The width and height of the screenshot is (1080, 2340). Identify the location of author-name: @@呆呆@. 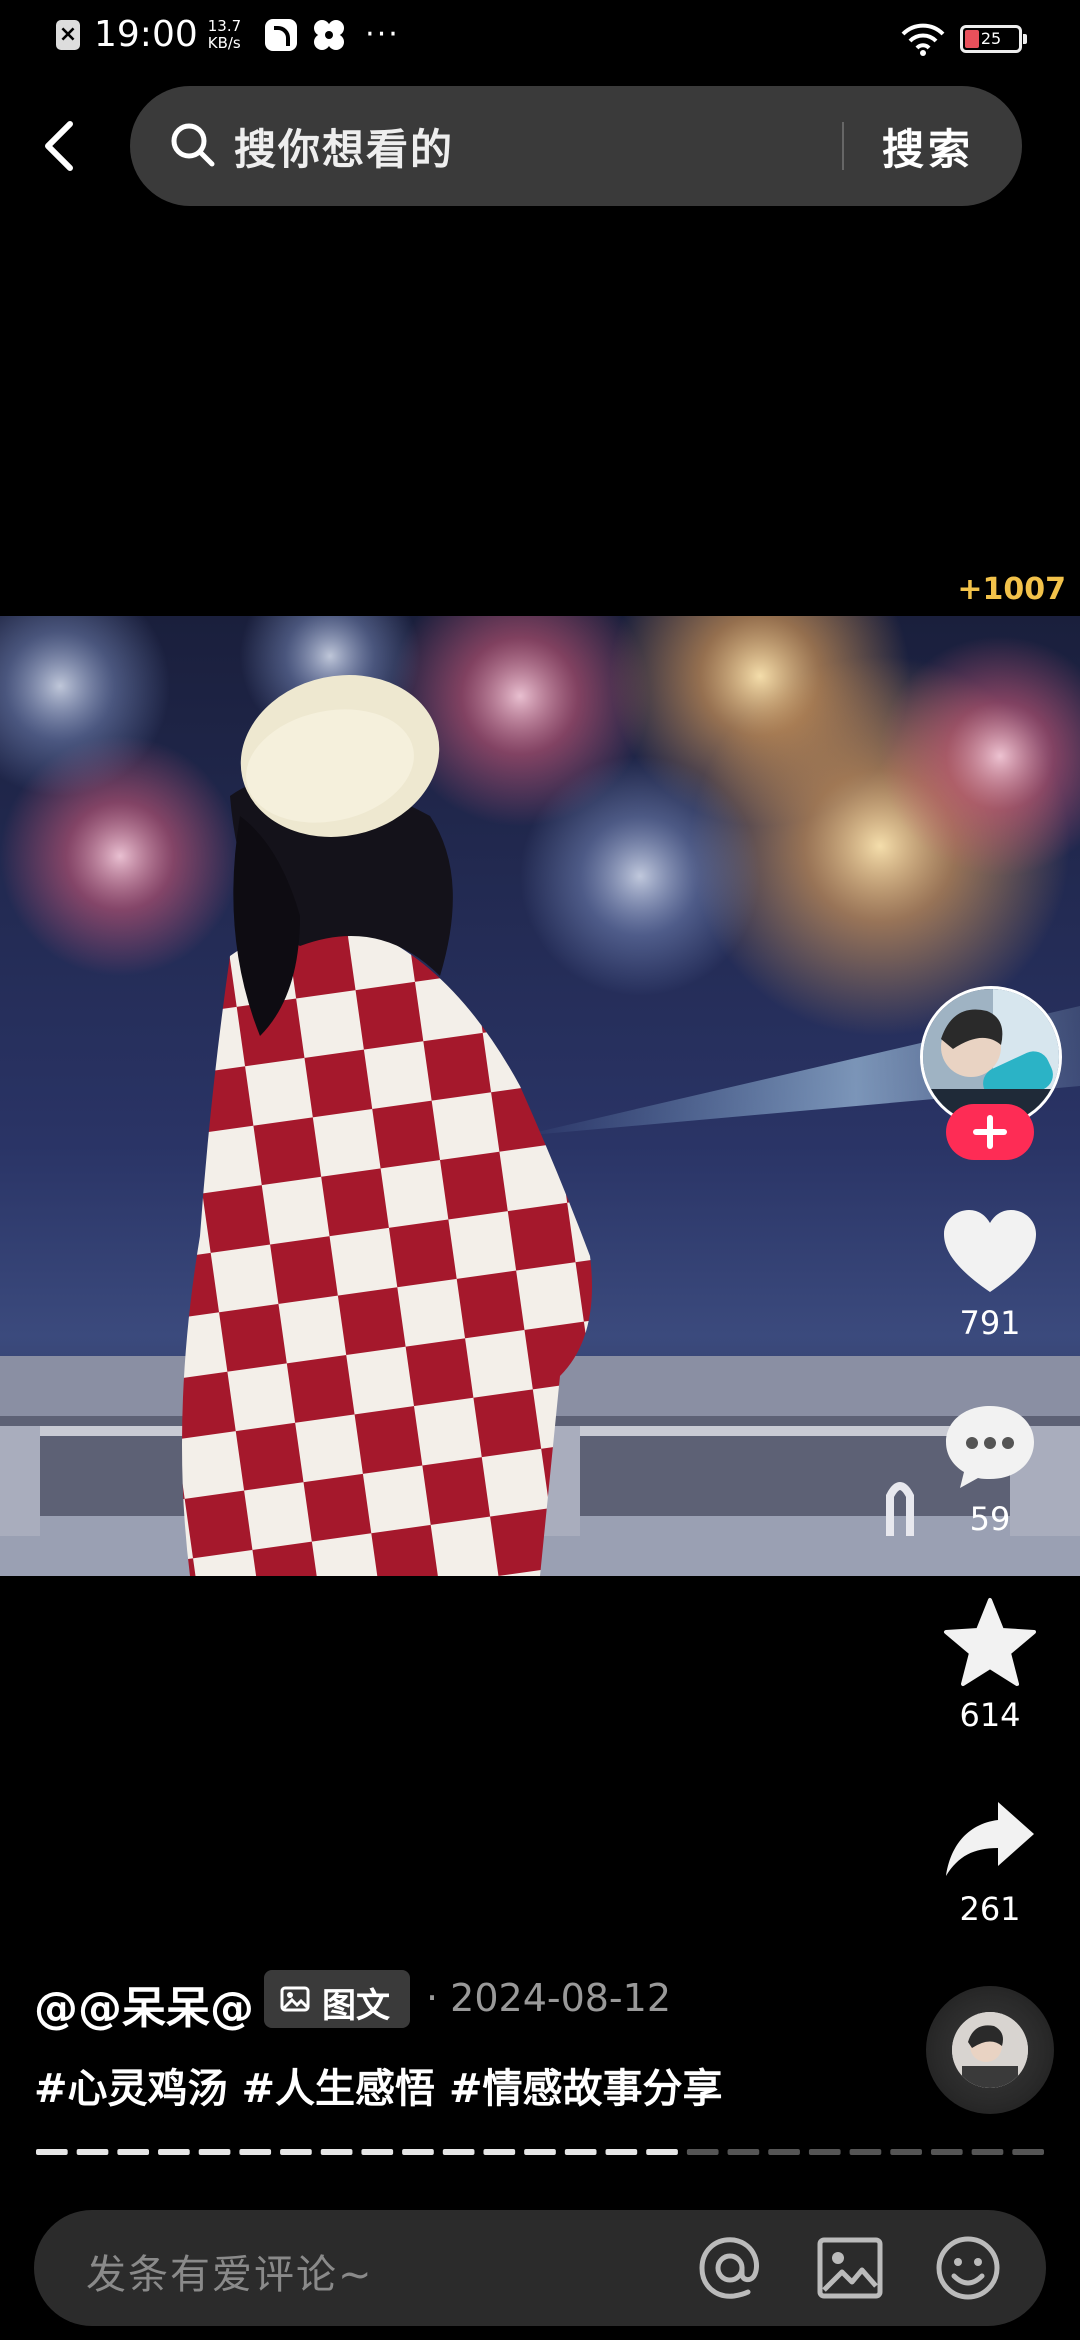
(144, 2004).